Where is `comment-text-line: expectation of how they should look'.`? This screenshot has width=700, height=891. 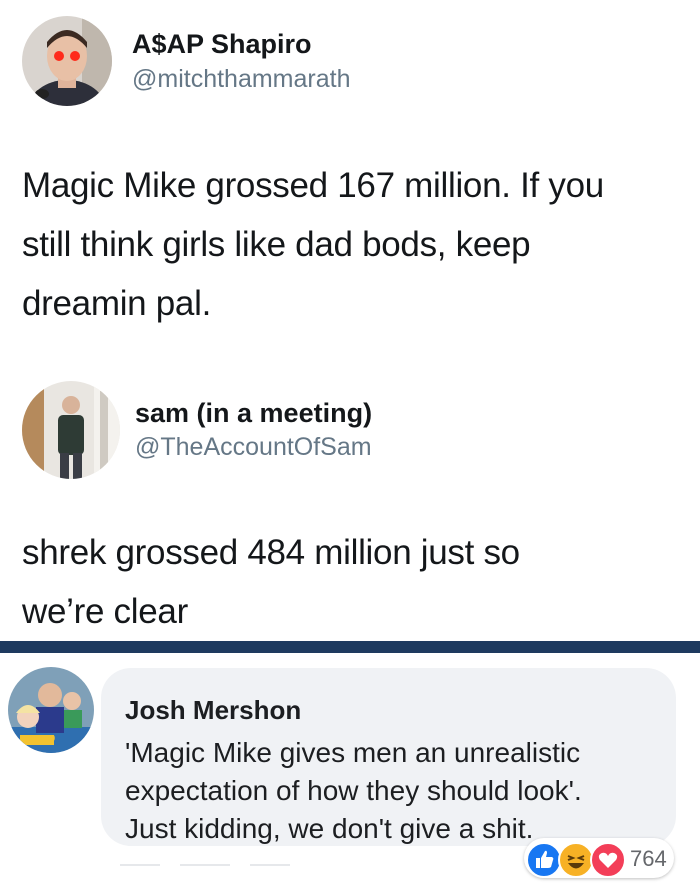
comment-text-line: expectation of how they should look'. is located at coordinates (353, 790).